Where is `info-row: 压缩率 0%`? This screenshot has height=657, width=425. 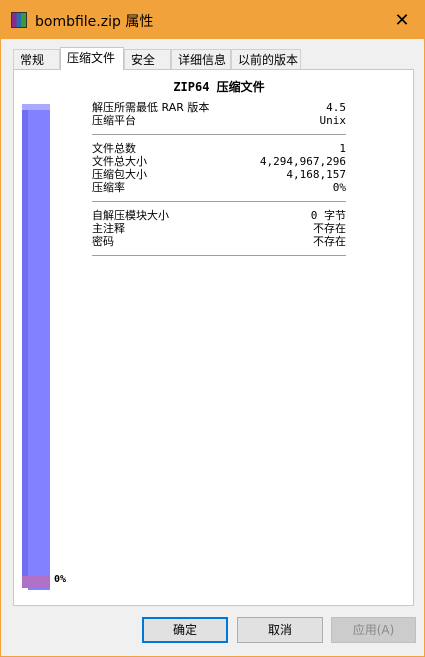 info-row: 压缩率 0% is located at coordinates (219, 187).